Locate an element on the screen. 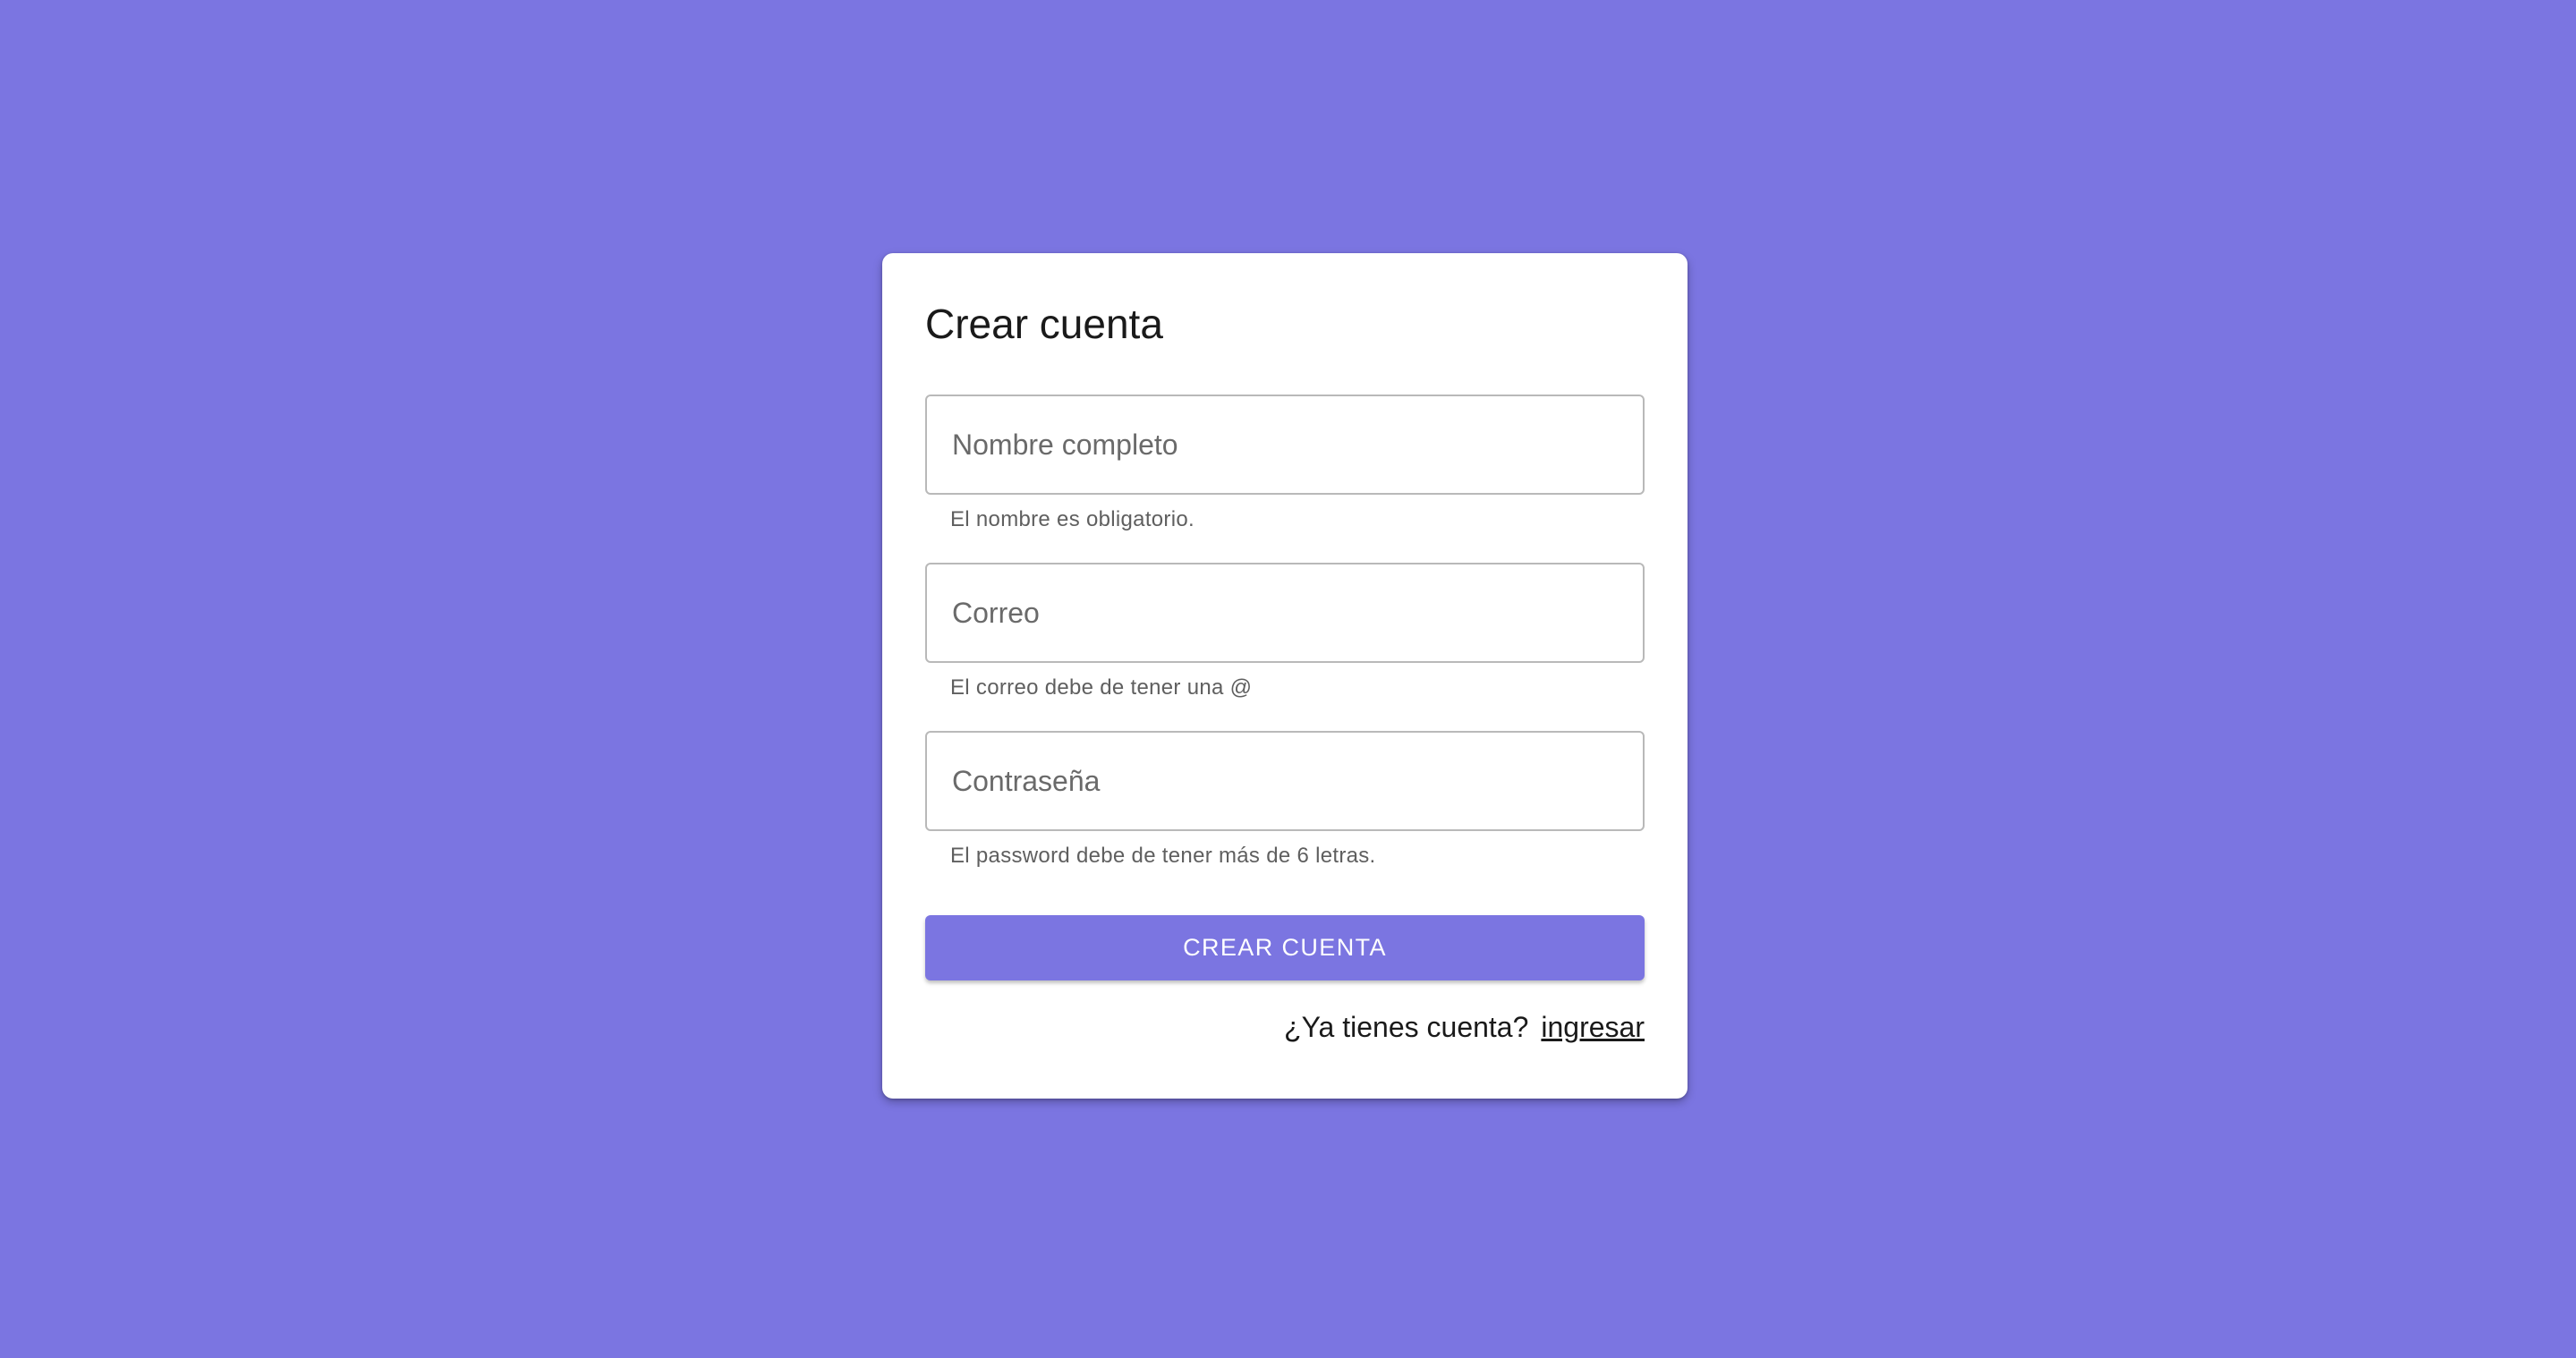  email-field-box is located at coordinates (1285, 613).